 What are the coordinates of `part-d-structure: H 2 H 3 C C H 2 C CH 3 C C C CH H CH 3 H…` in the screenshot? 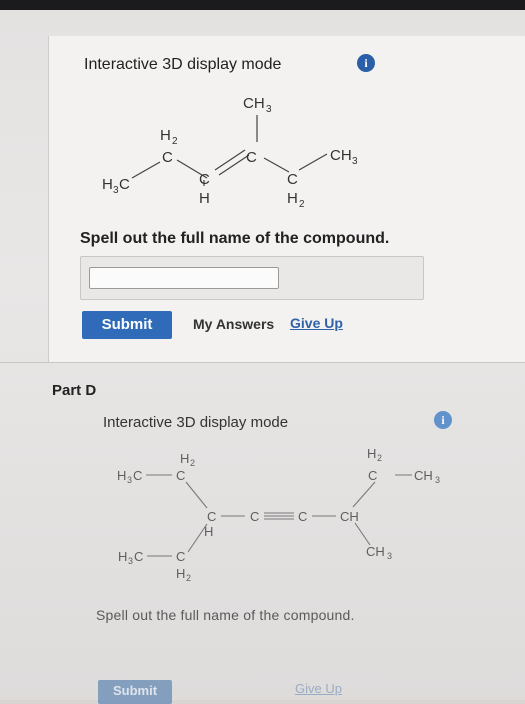 It's located at (278, 514).